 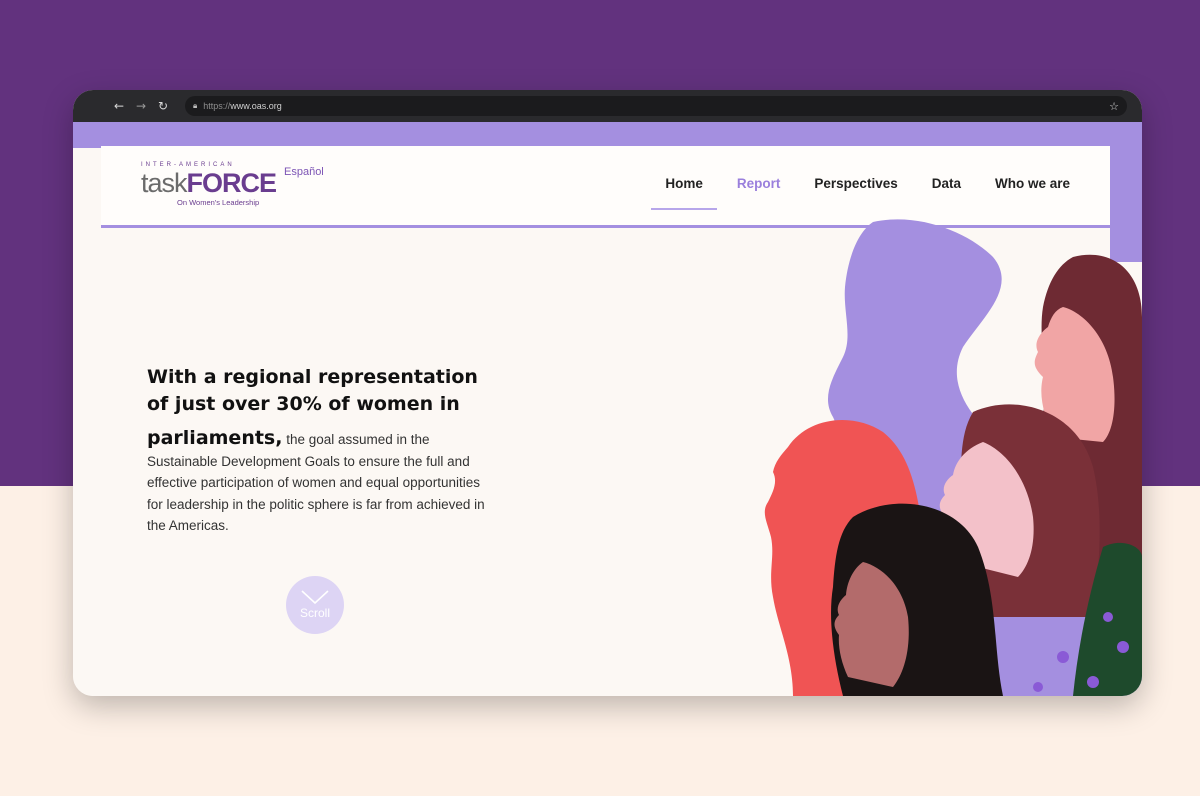 What do you see at coordinates (855, 183) in the screenshot?
I see `nav-item-perspectives: Perspectives` at bounding box center [855, 183].